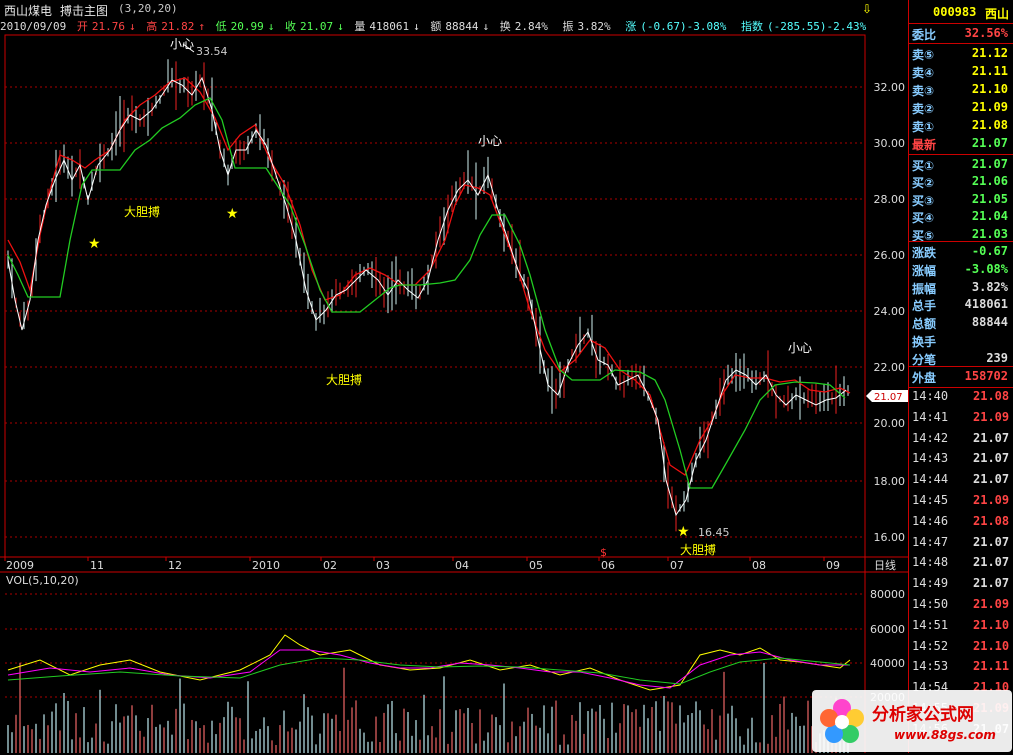 Image resolution: width=1013 pixels, height=755 pixels. I want to click on x-tick-label: 05, so click(536, 565).